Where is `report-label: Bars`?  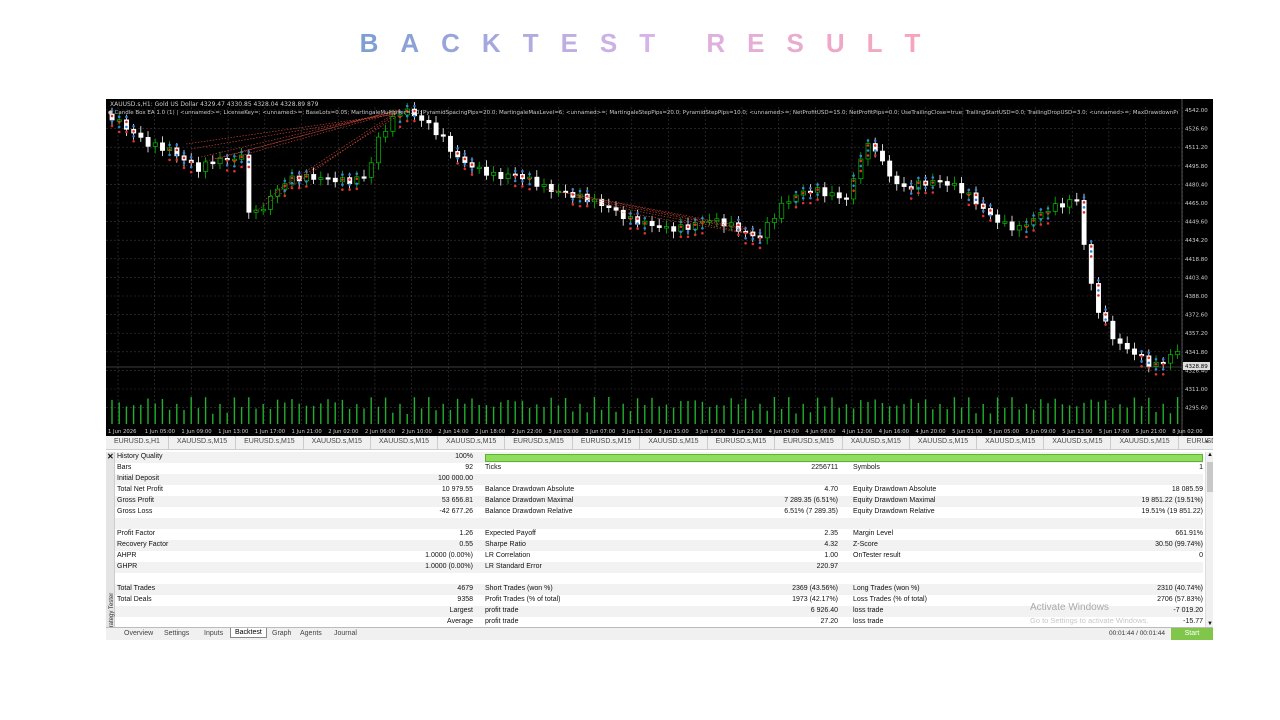
report-label: Bars is located at coordinates (124, 467).